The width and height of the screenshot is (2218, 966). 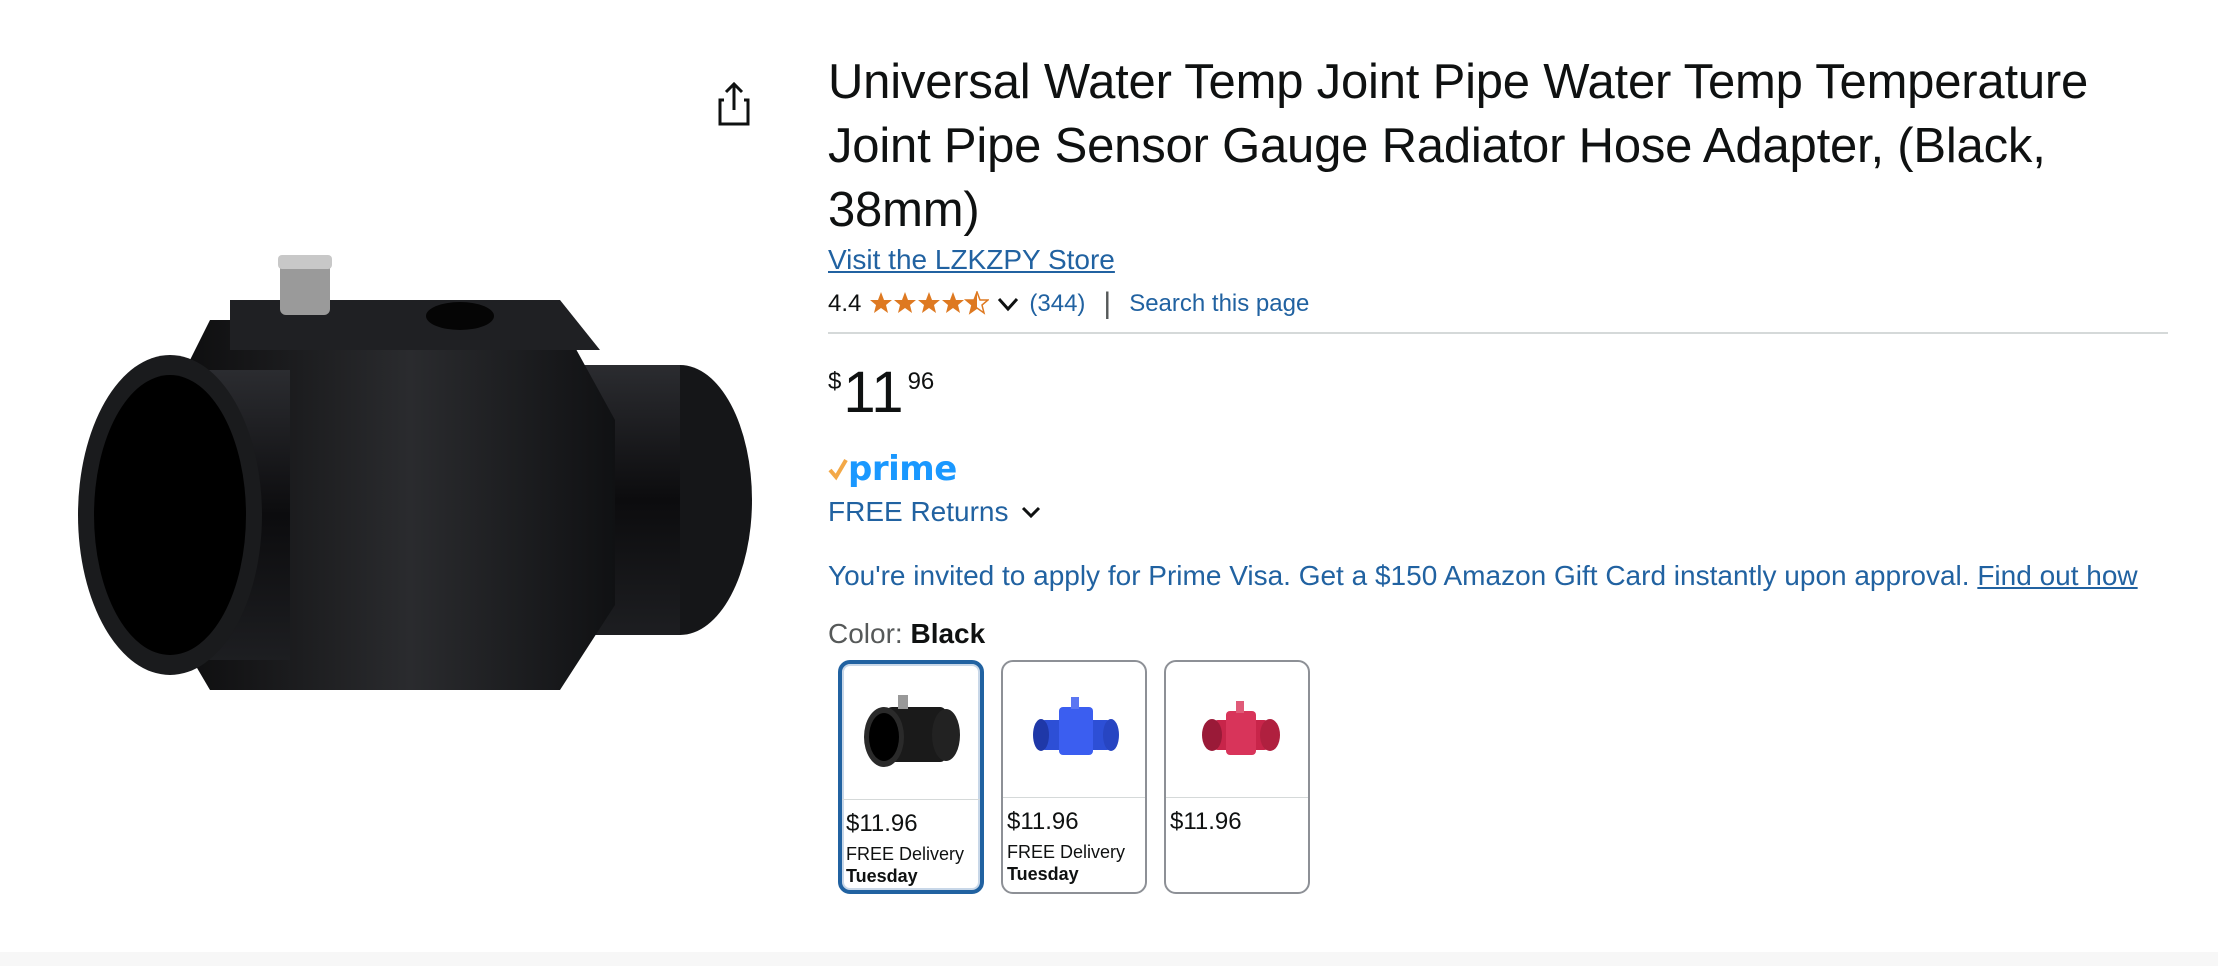 What do you see at coordinates (1219, 304) in the screenshot?
I see `search-this-page-link: Search this page` at bounding box center [1219, 304].